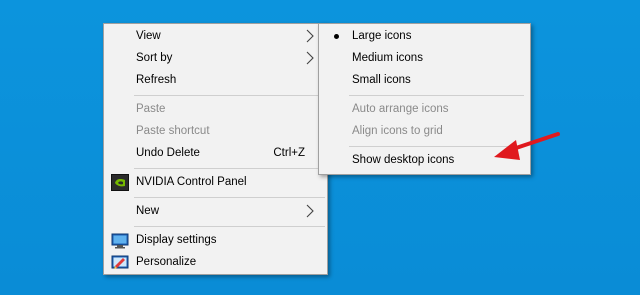  Describe the element at coordinates (397, 131) in the screenshot. I see `submenu-item-align-grid-label: Align icons to grid` at that location.